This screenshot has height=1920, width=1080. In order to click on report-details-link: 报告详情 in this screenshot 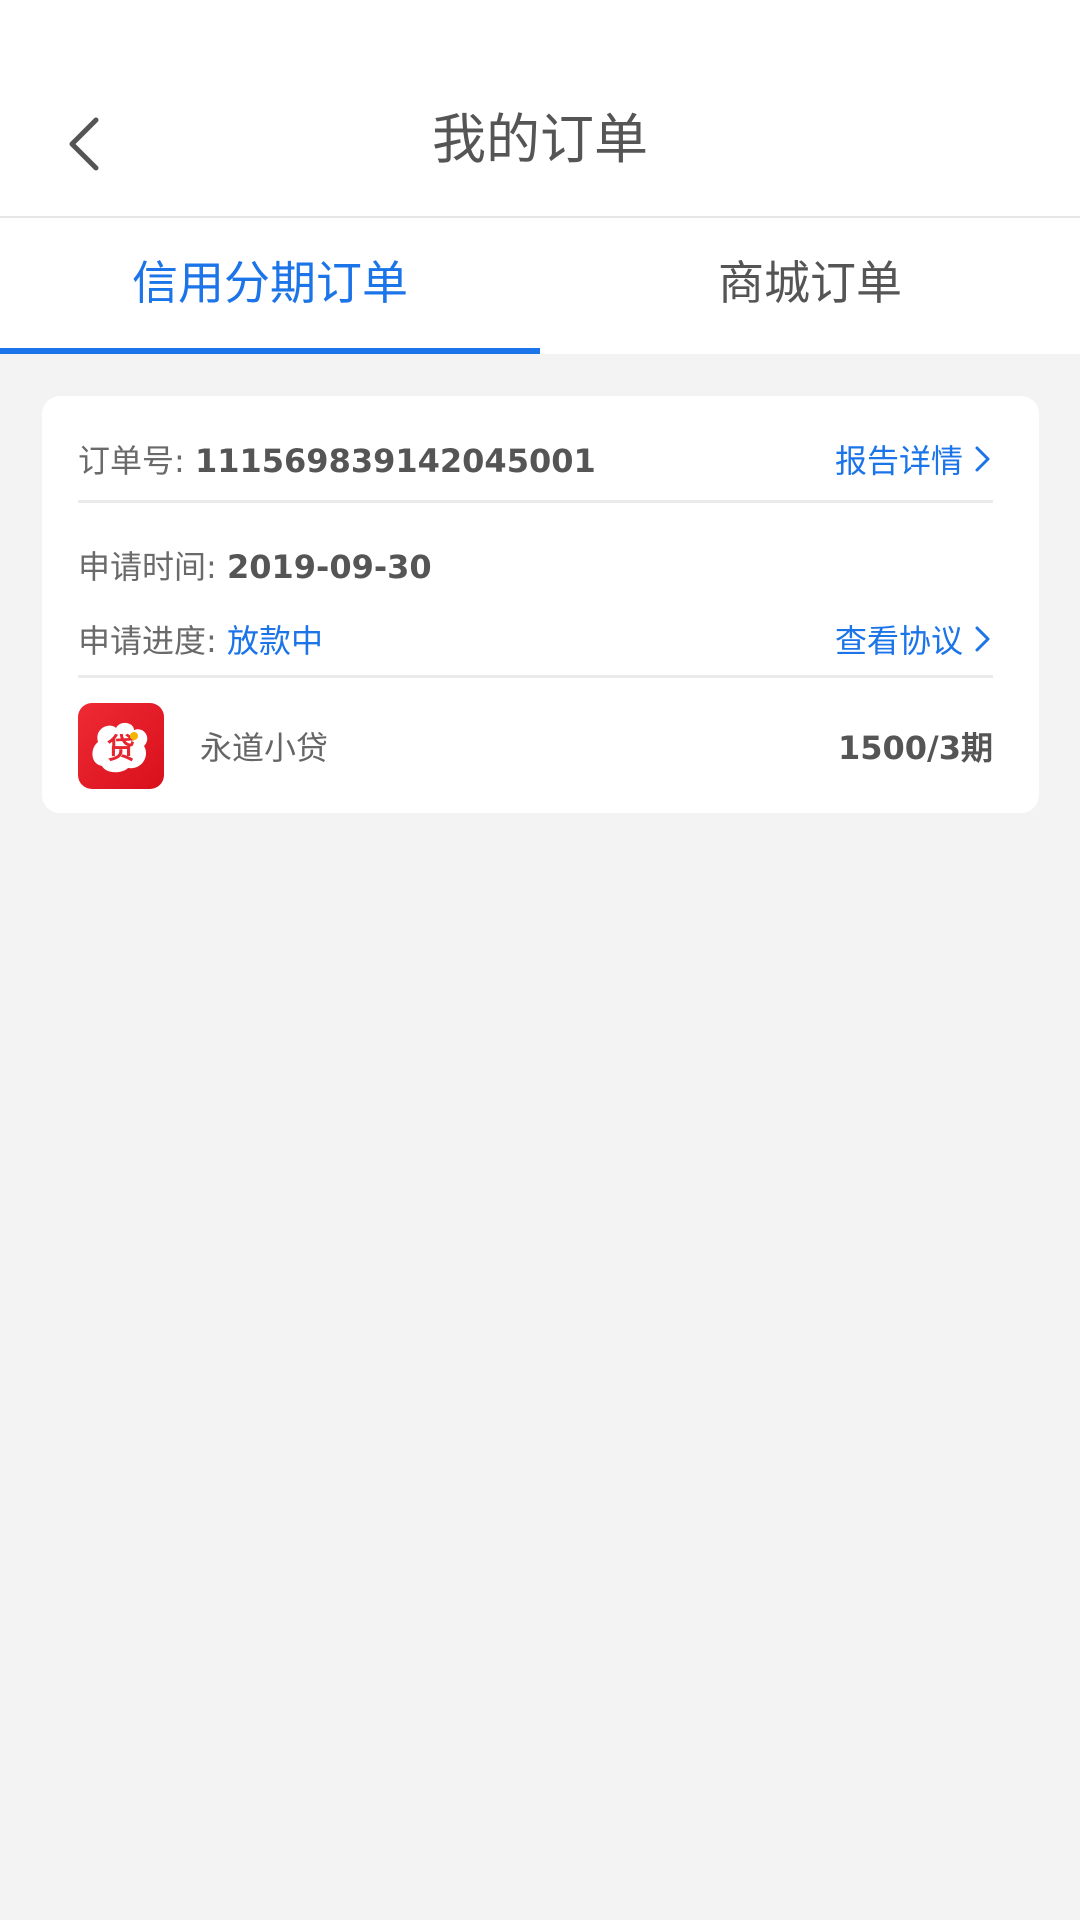, I will do `click(914, 459)`.